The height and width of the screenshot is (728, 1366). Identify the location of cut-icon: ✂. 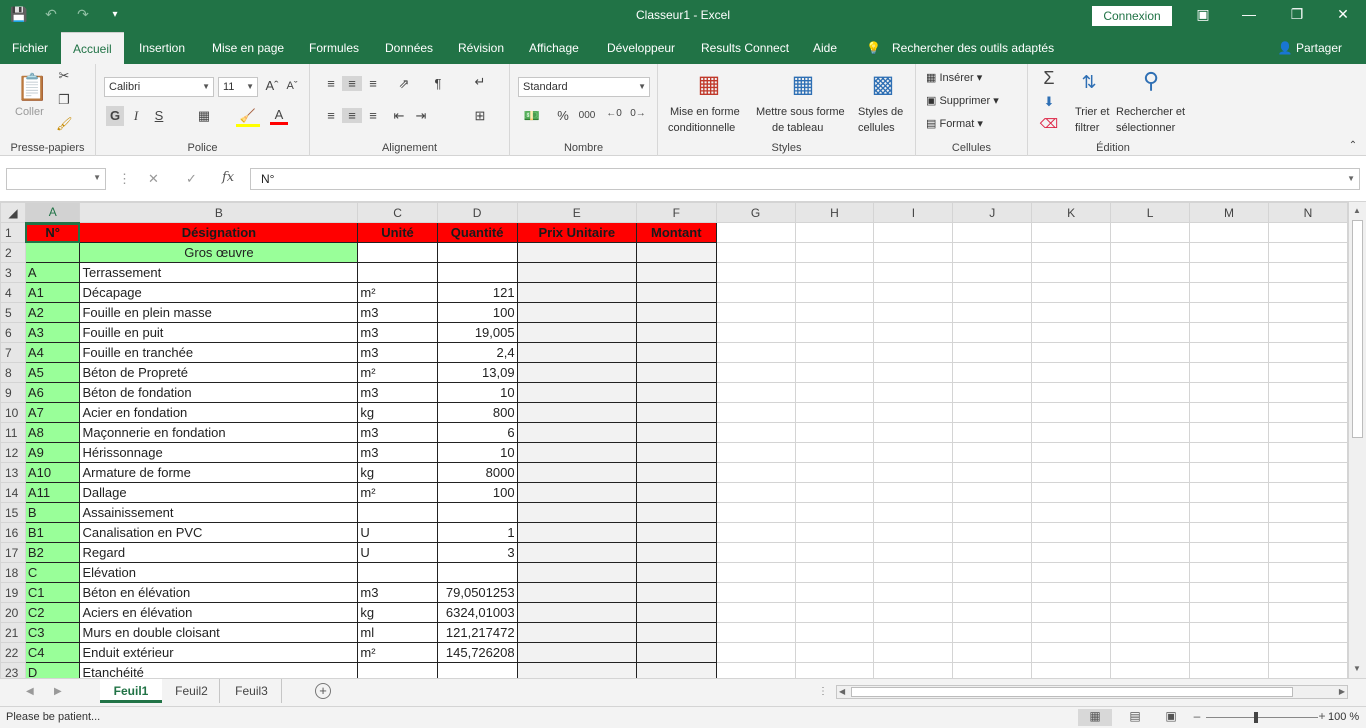
(64, 76).